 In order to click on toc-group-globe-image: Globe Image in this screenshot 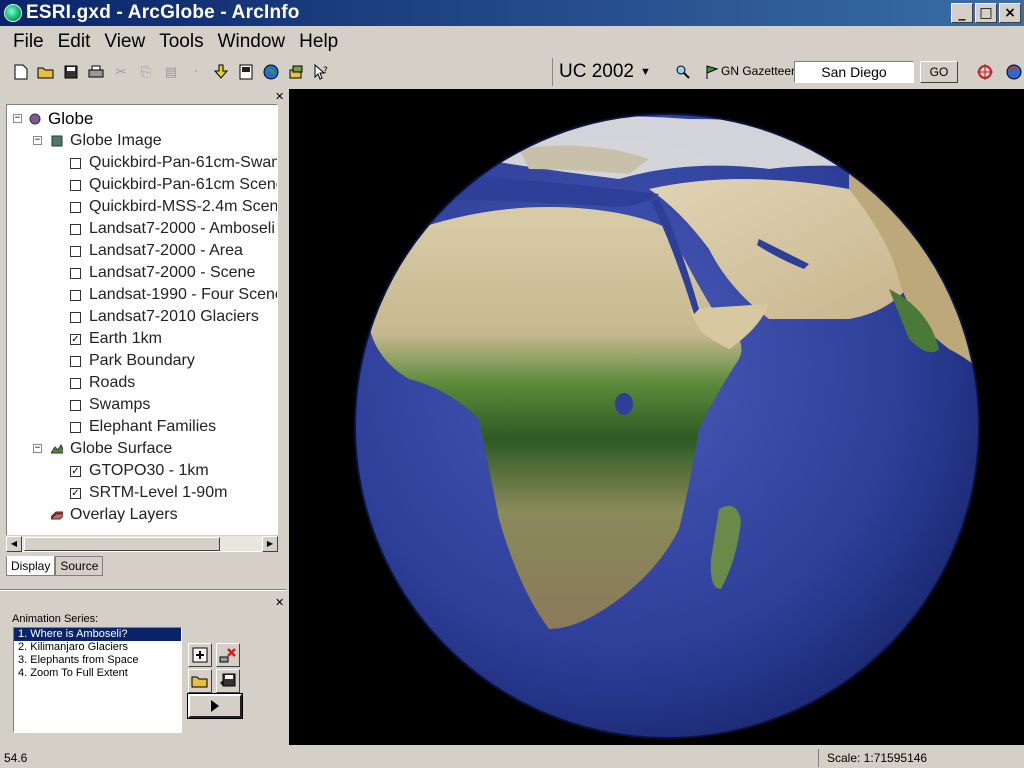, I will do `click(106, 141)`.